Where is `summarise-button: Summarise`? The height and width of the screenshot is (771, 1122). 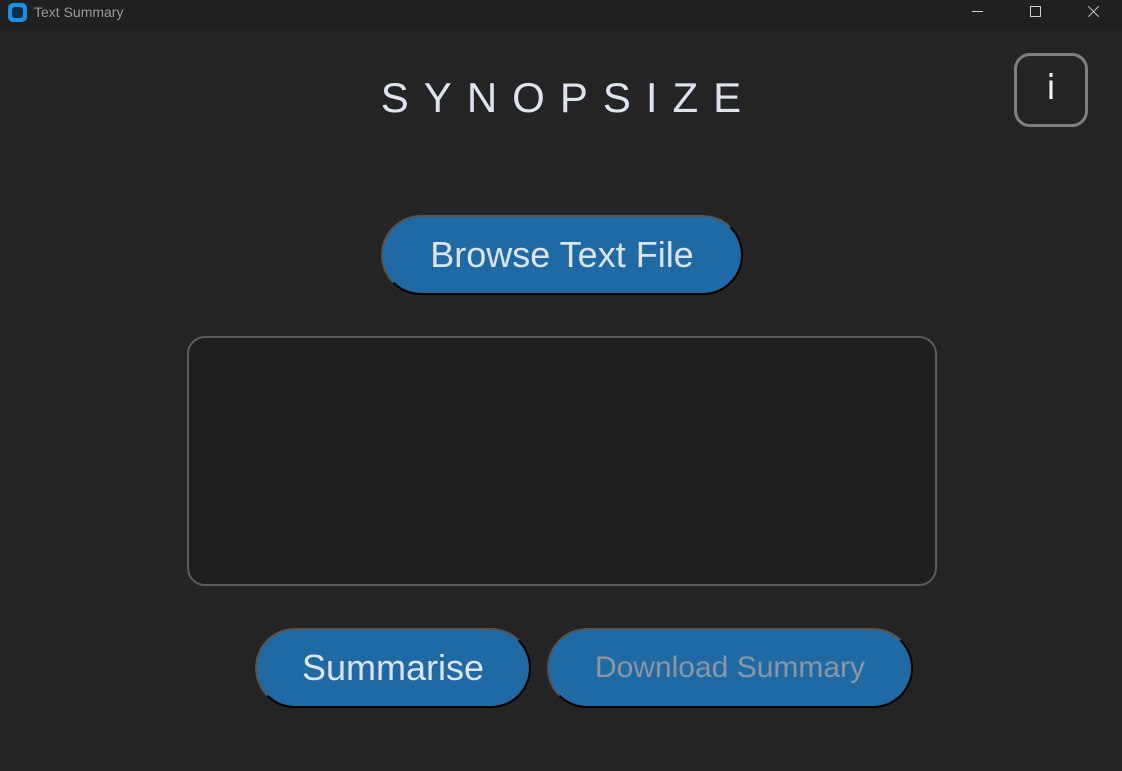 summarise-button: Summarise is located at coordinates (393, 668).